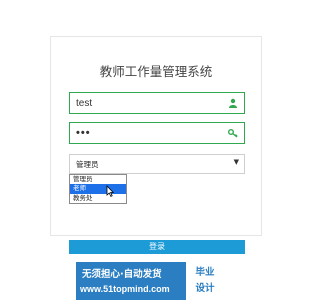 Image resolution: width=320 pixels, height=300 pixels. What do you see at coordinates (233, 103) in the screenshot?
I see `user-icon` at bounding box center [233, 103].